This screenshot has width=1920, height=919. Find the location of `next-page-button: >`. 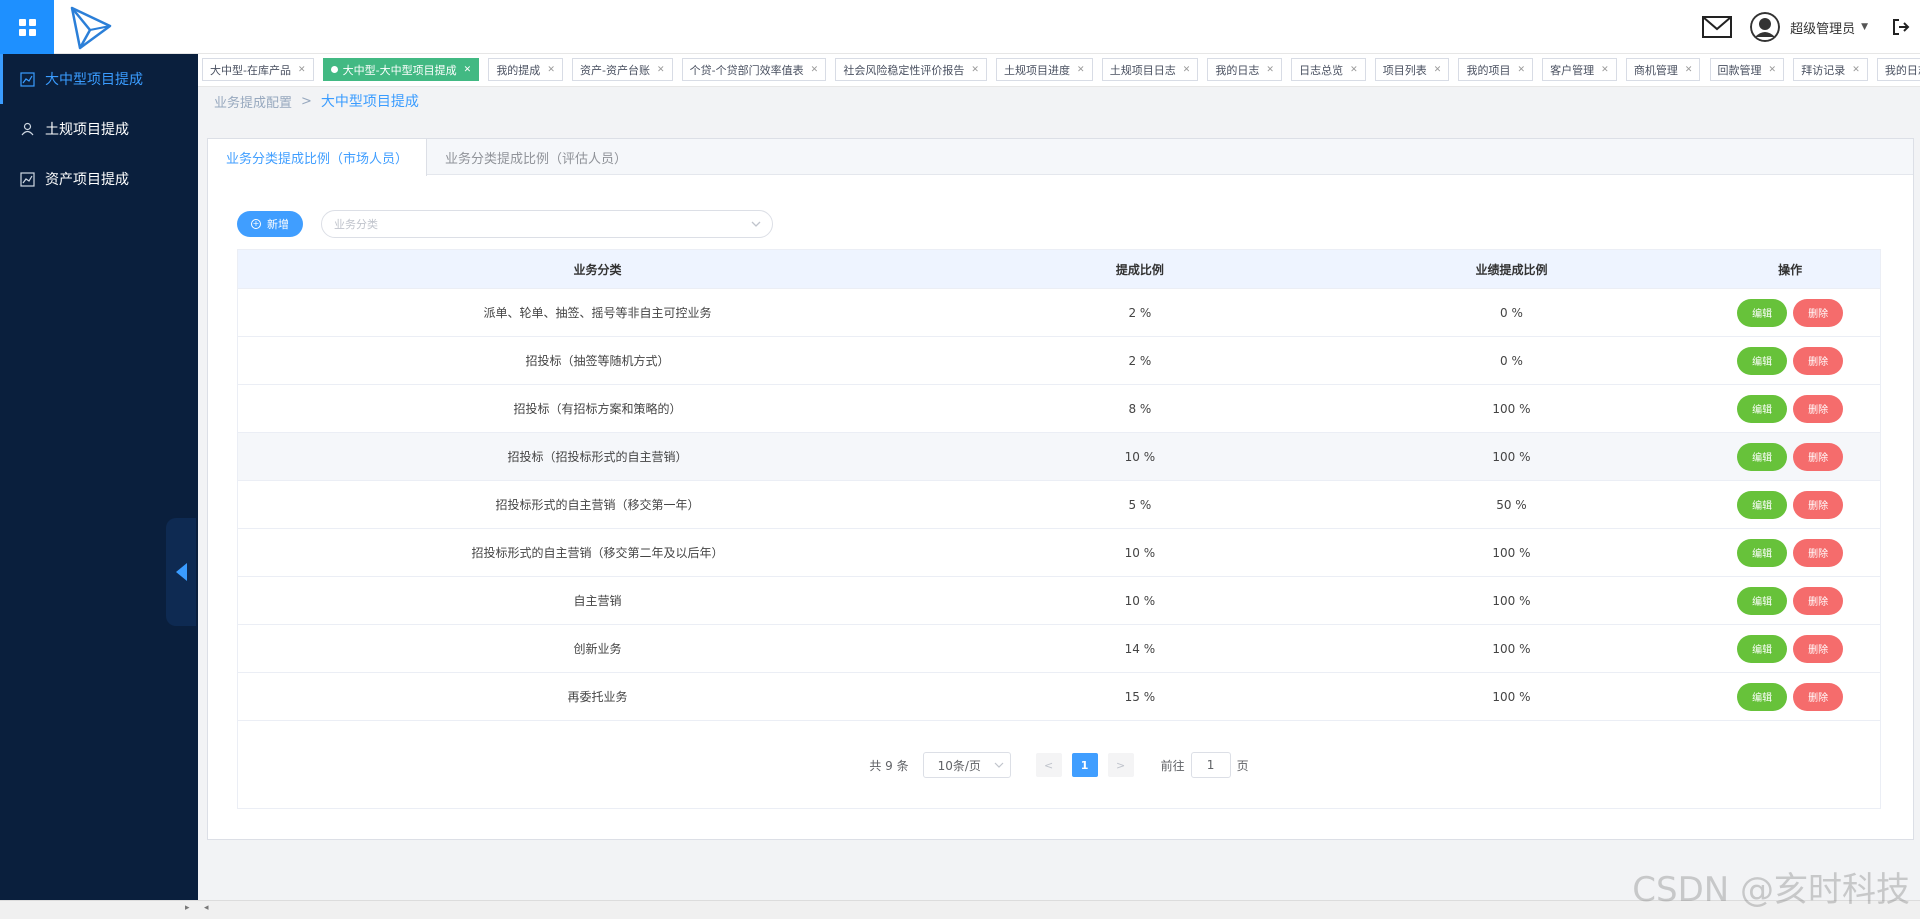

next-page-button: > is located at coordinates (1120, 765).